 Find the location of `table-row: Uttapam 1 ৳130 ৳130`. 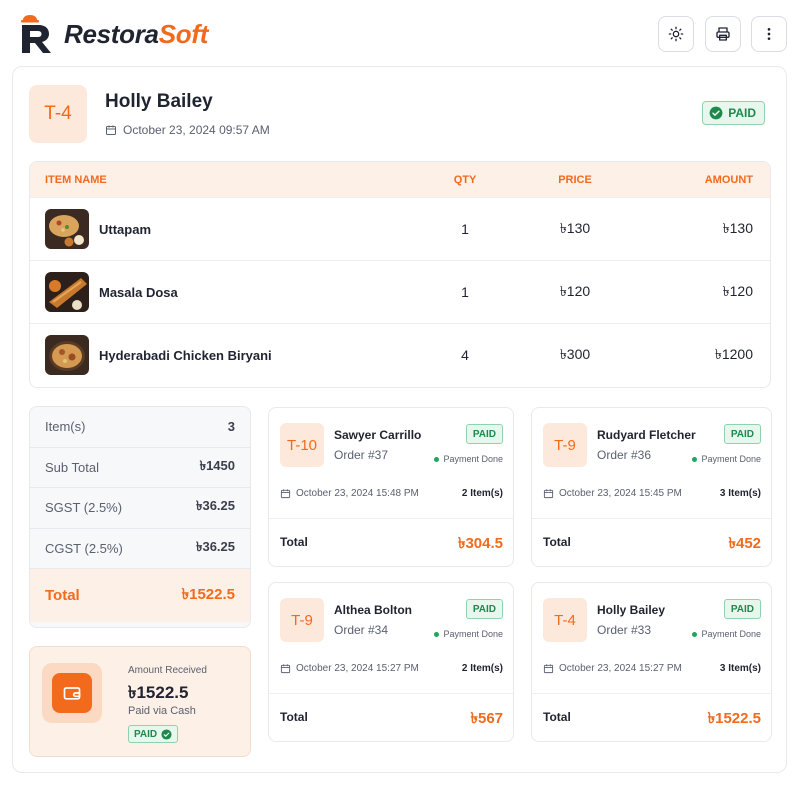

table-row: Uttapam 1 ৳130 ৳130 is located at coordinates (400, 228).